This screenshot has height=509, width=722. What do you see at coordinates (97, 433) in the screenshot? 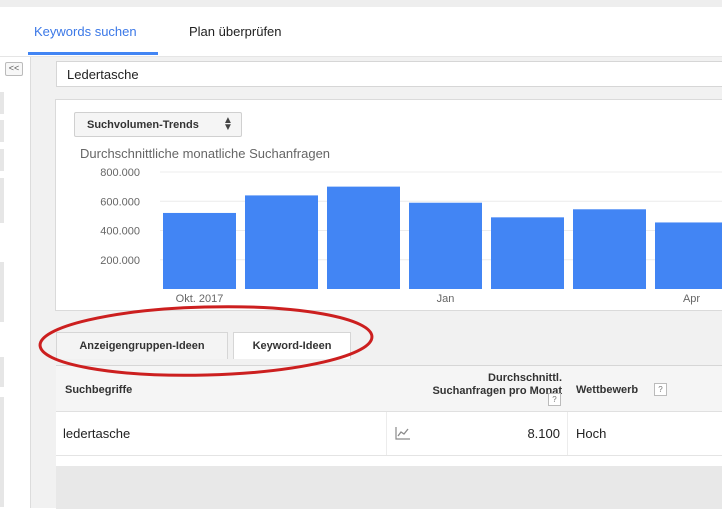
I see `row-keyword: ledertasche` at bounding box center [97, 433].